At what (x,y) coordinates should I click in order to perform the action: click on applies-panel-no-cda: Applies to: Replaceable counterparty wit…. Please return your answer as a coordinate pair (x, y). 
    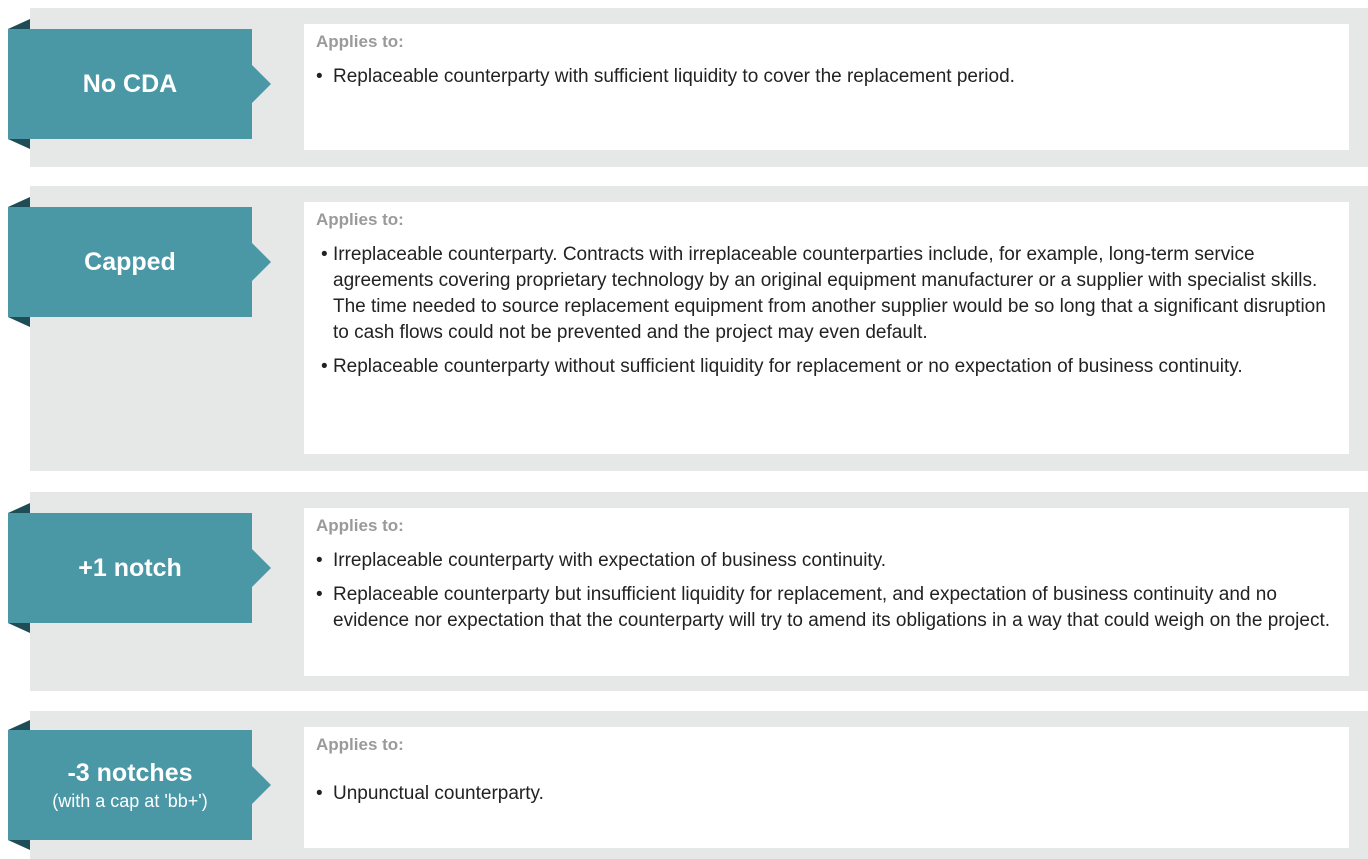
    Looking at the image, I should click on (826, 87).